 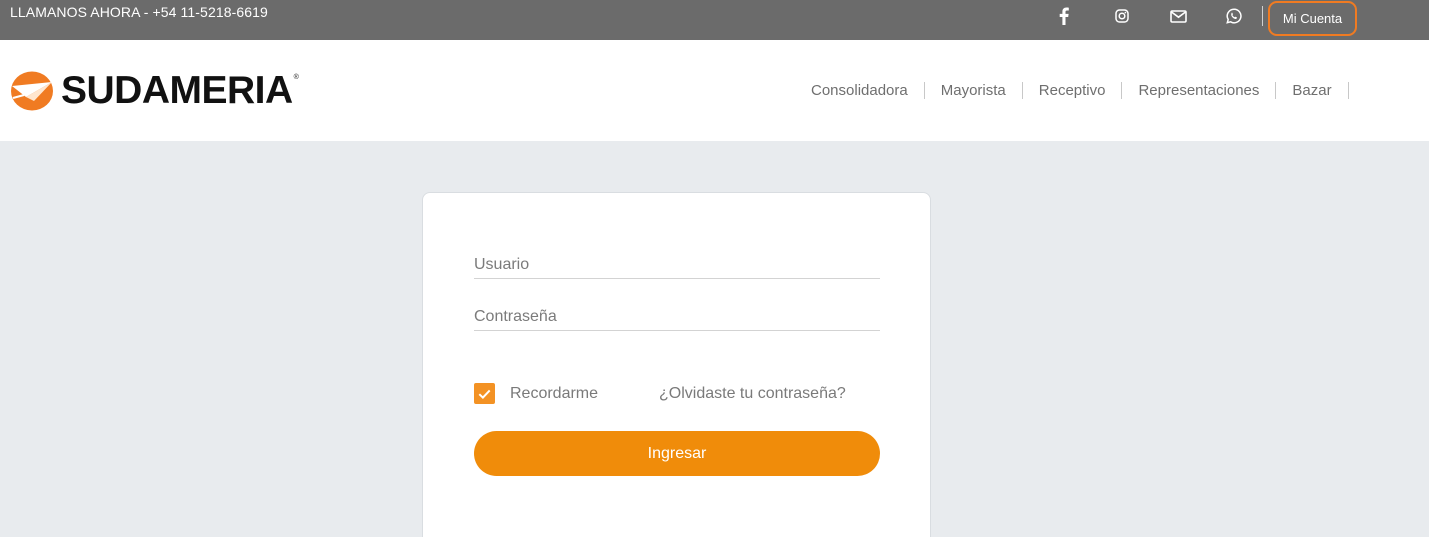 I want to click on phone-text: LLAMANOS AHORA - +54 11-5218-6619, so click(x=139, y=12).